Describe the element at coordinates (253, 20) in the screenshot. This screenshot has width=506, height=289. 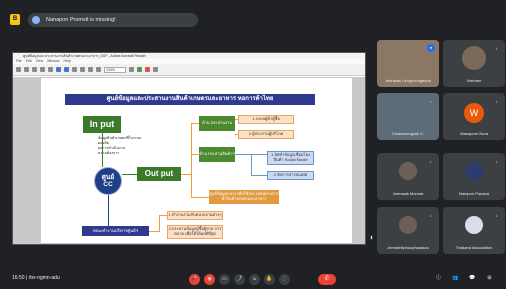
I see `meeting-header: B Nanapon Promsit is missing!` at that location.